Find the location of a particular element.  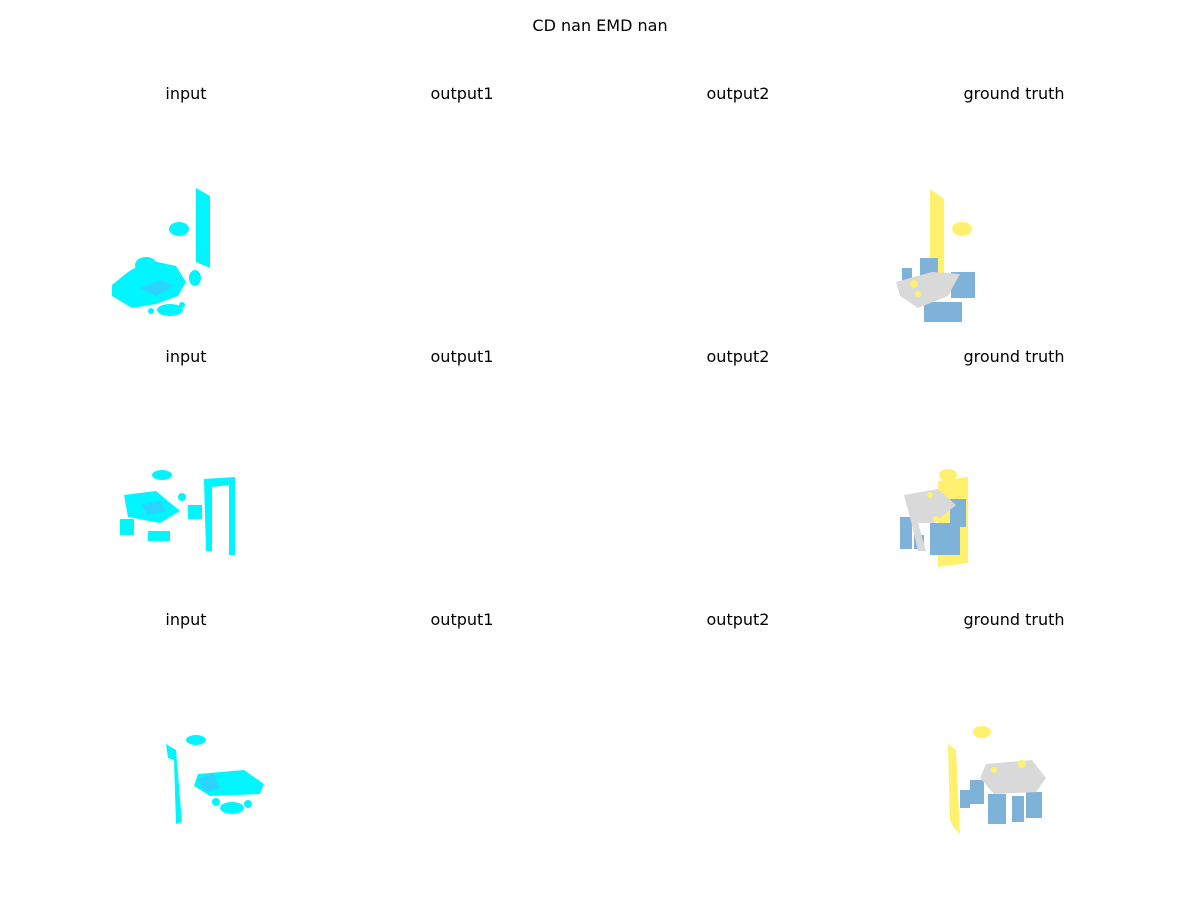

panel-row2-ground-truth: ground truth is located at coordinates (1014, 476).